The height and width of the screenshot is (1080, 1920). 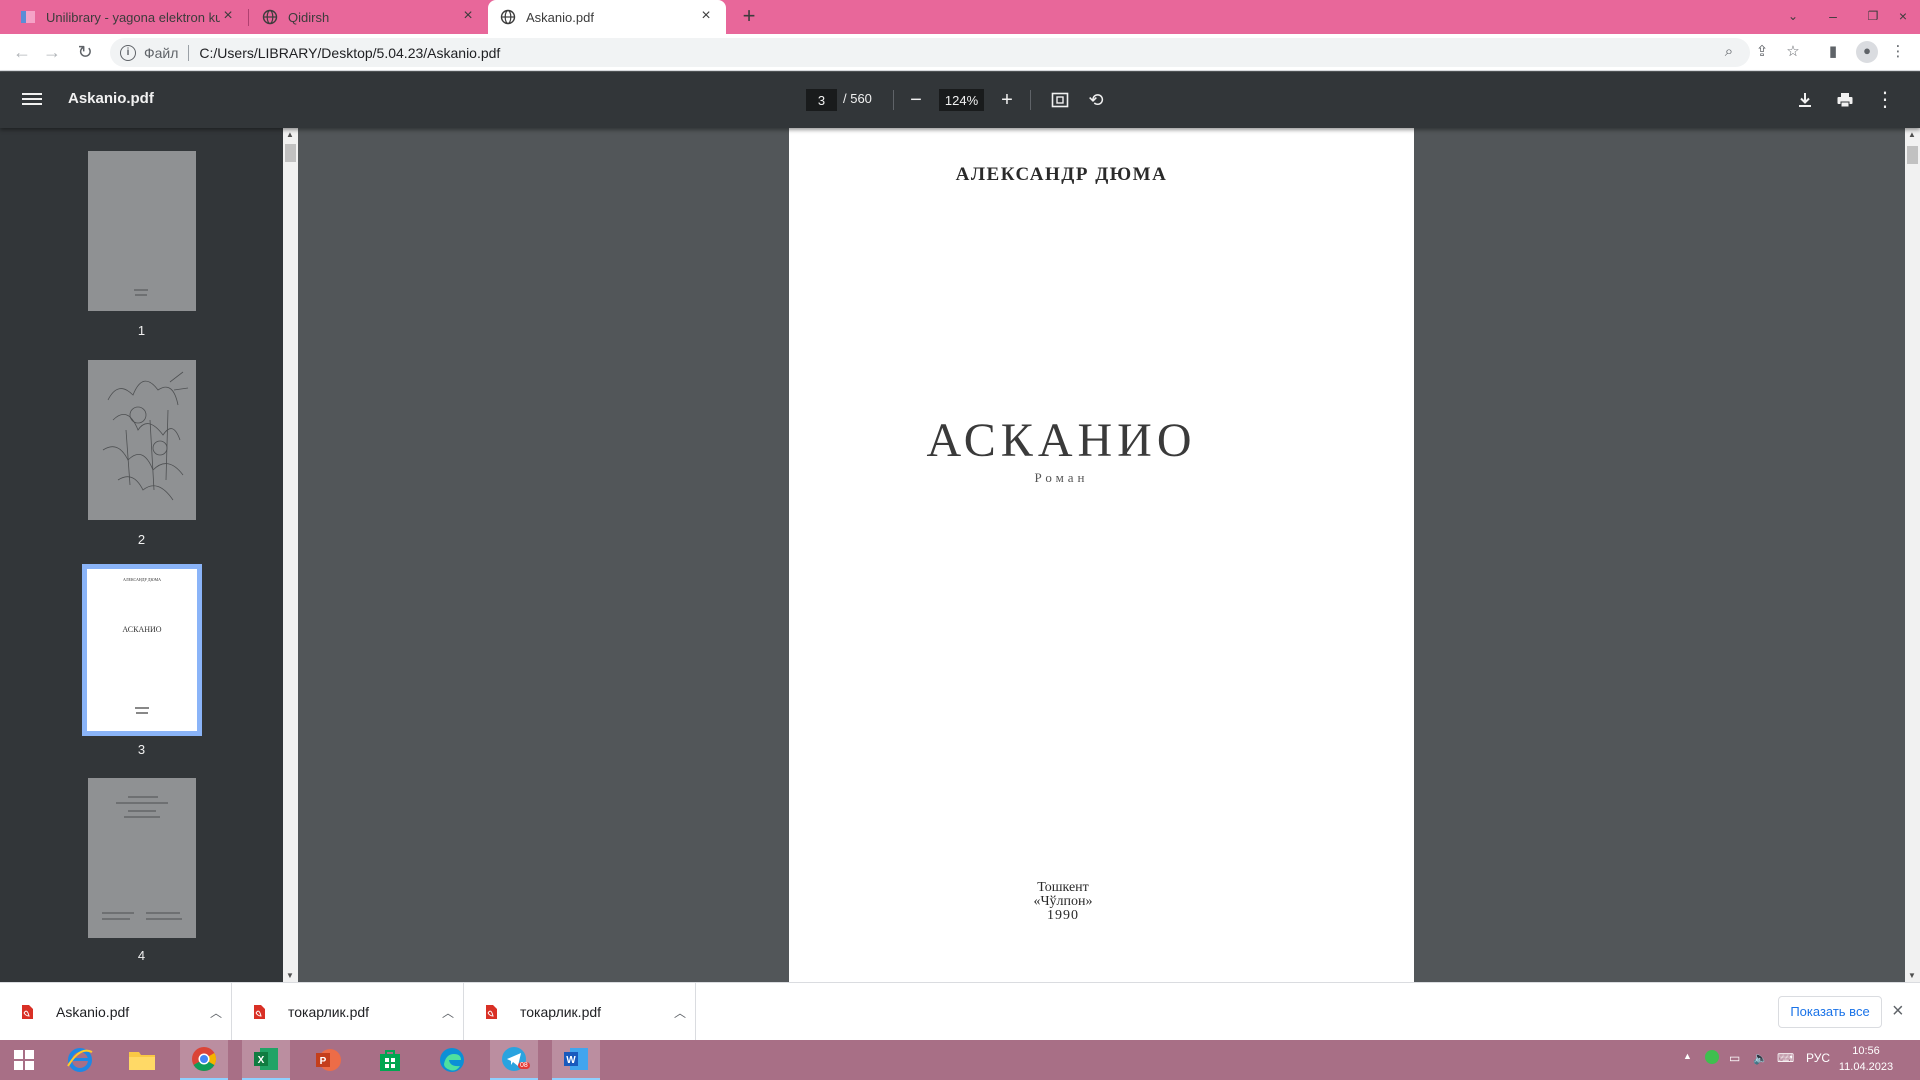 What do you see at coordinates (329, 1012) in the screenshot?
I see `download-filename: токарлик.pdf` at bounding box center [329, 1012].